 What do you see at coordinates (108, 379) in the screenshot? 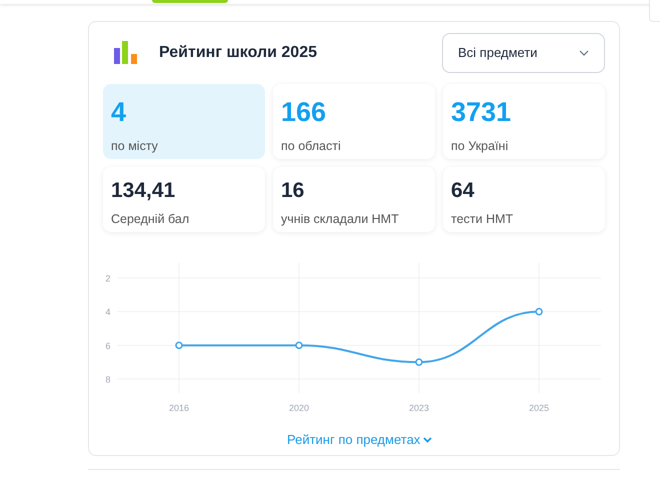
I see `y-axis-label: 8` at bounding box center [108, 379].